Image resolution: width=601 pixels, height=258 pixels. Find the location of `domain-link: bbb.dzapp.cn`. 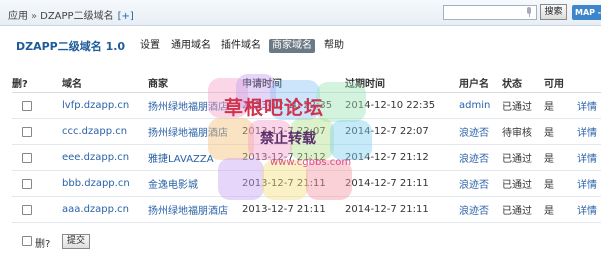

domain-link: bbb.dzapp.cn is located at coordinates (96, 183).